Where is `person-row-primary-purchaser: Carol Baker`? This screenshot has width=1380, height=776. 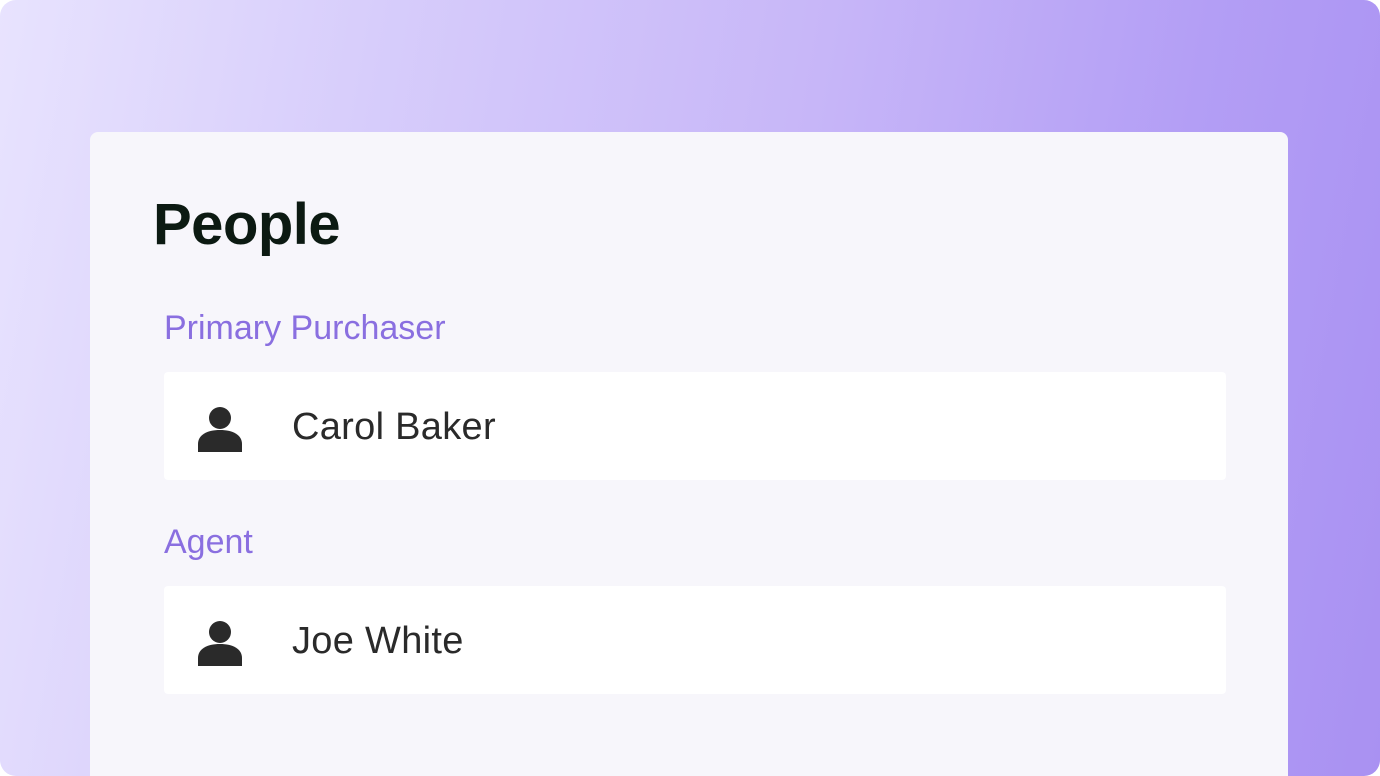 person-row-primary-purchaser: Carol Baker is located at coordinates (695, 426).